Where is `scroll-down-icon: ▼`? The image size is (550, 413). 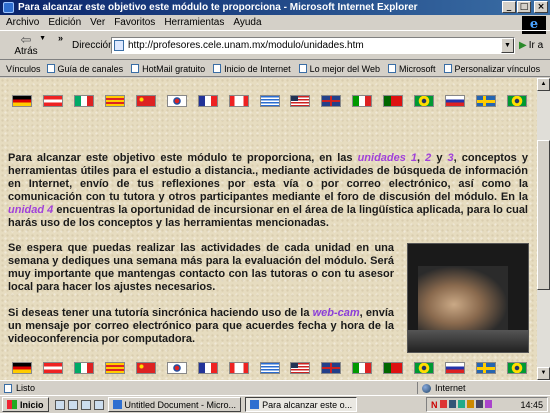
scroll-down-icon: ▼ is located at coordinates (543, 373).